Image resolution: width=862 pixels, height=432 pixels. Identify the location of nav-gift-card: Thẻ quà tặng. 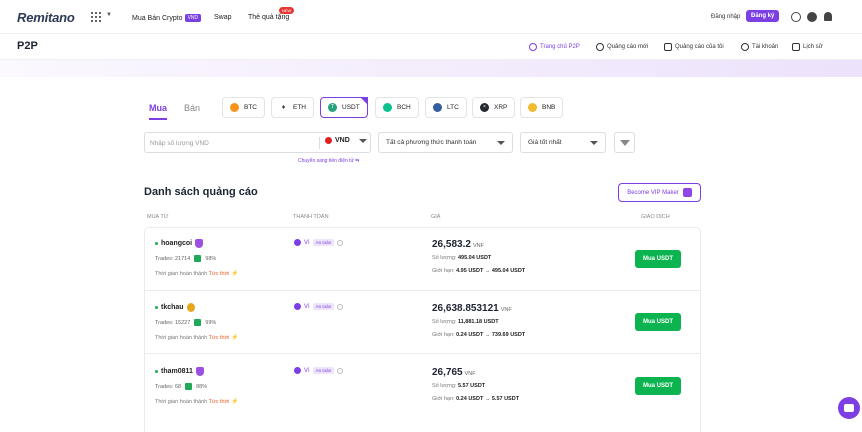
(268, 17).